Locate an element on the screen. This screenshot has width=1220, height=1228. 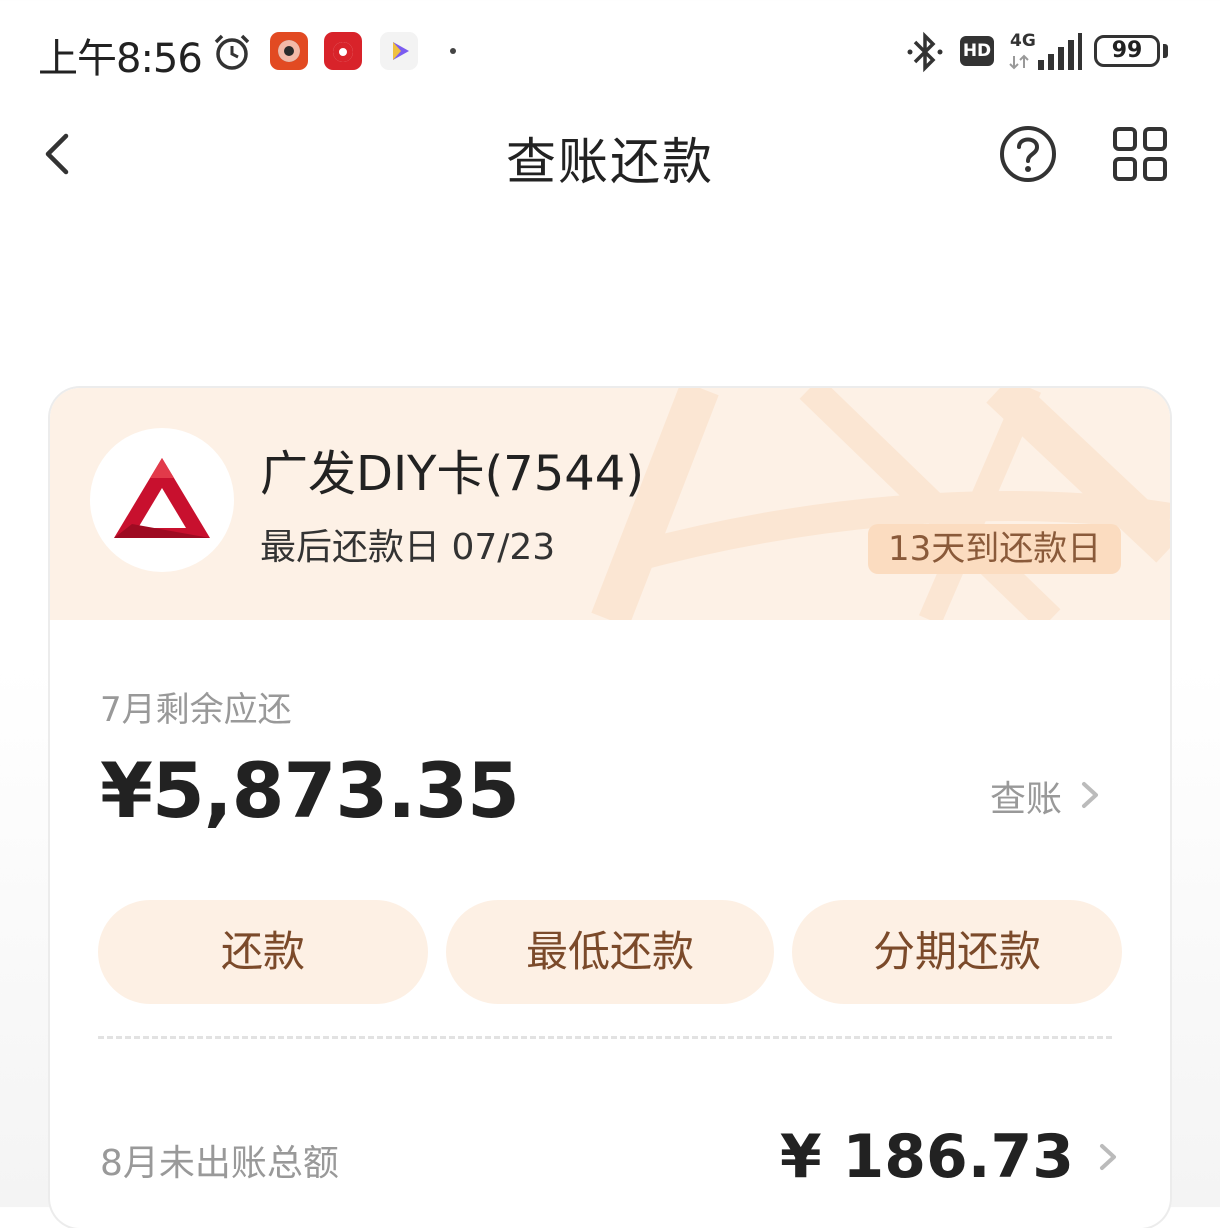
music-app-icon is located at coordinates (289, 51).